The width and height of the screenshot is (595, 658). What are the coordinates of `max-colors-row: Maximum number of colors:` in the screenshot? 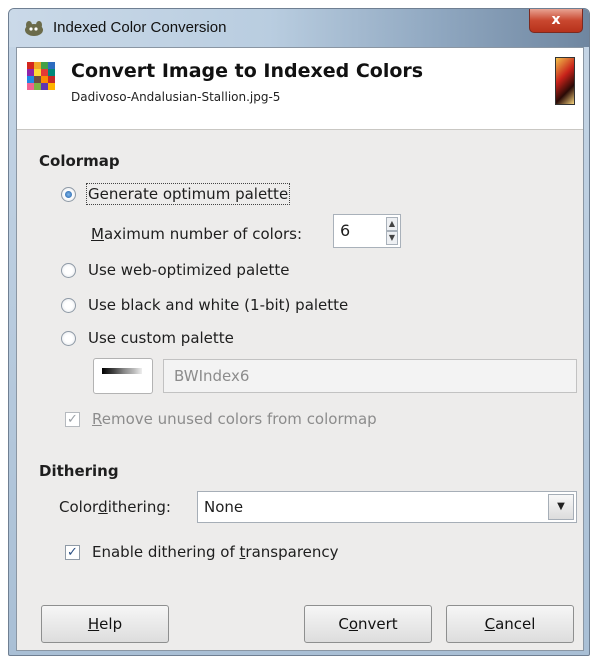 It's located at (196, 234).